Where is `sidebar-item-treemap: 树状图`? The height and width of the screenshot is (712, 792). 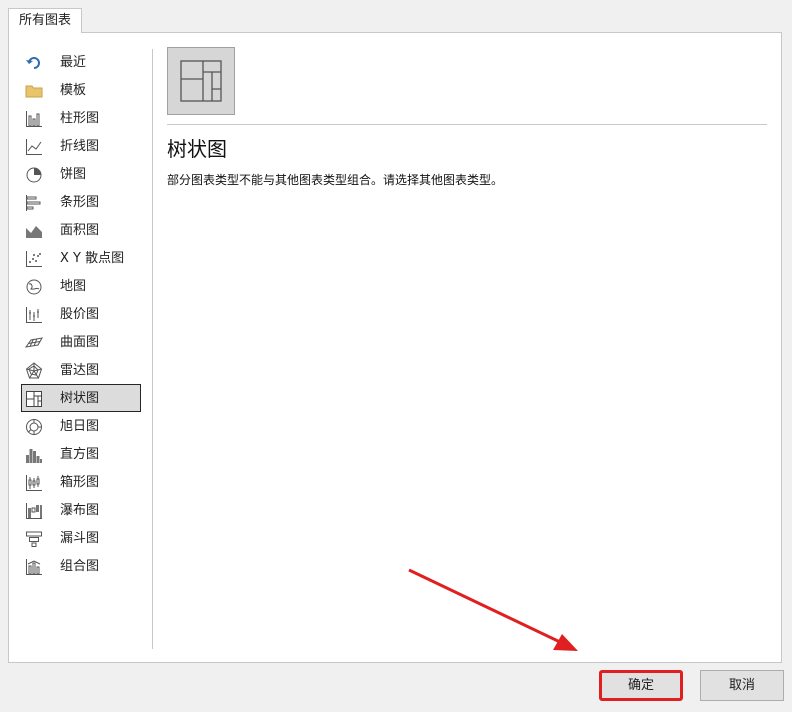
sidebar-item-treemap: 树状图 is located at coordinates (81, 398).